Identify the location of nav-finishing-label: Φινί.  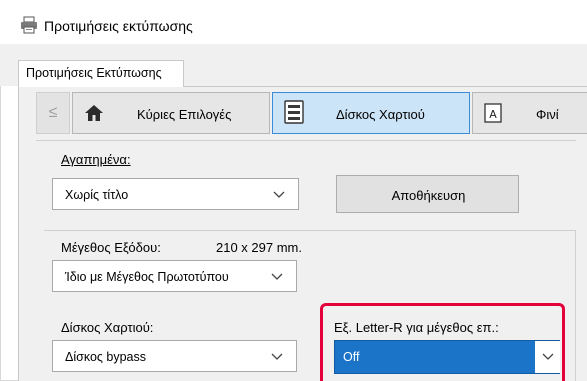
(547, 114).